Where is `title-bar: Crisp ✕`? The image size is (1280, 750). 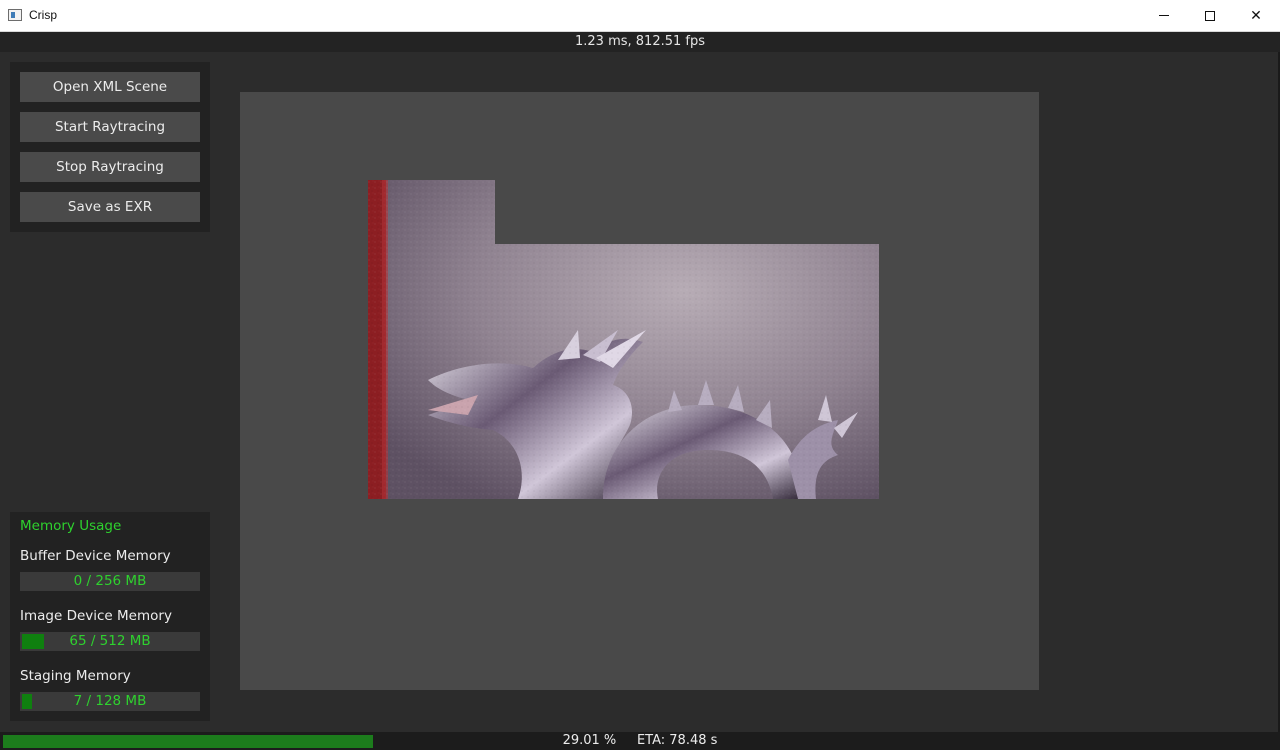 title-bar: Crisp ✕ is located at coordinates (640, 16).